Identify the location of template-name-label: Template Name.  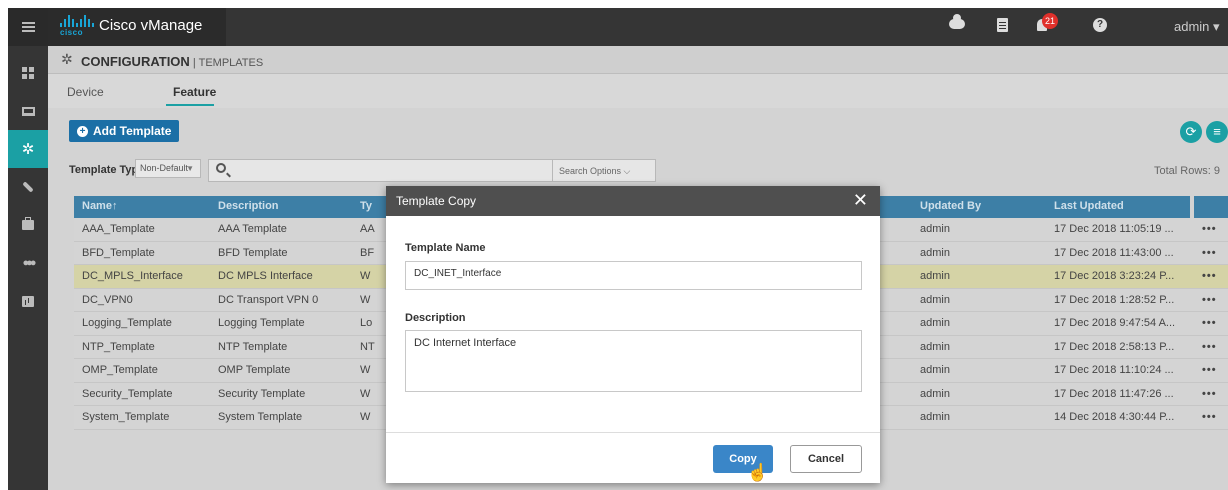
(445, 248).